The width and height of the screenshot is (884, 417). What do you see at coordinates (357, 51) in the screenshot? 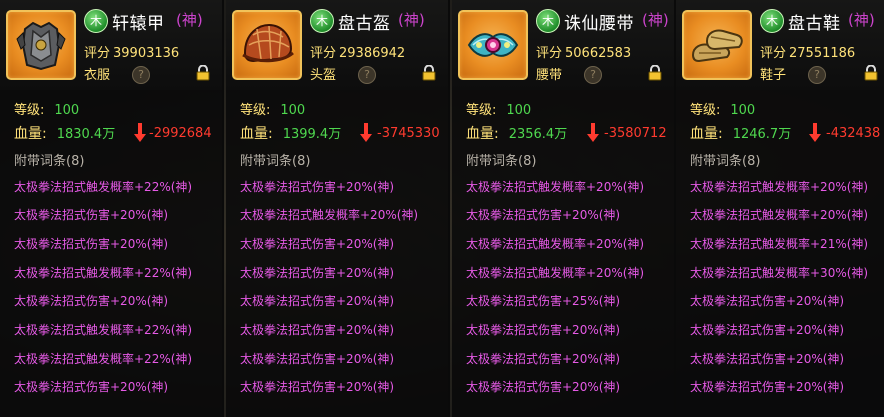
I see `item-score: 评分 29386942` at bounding box center [357, 51].